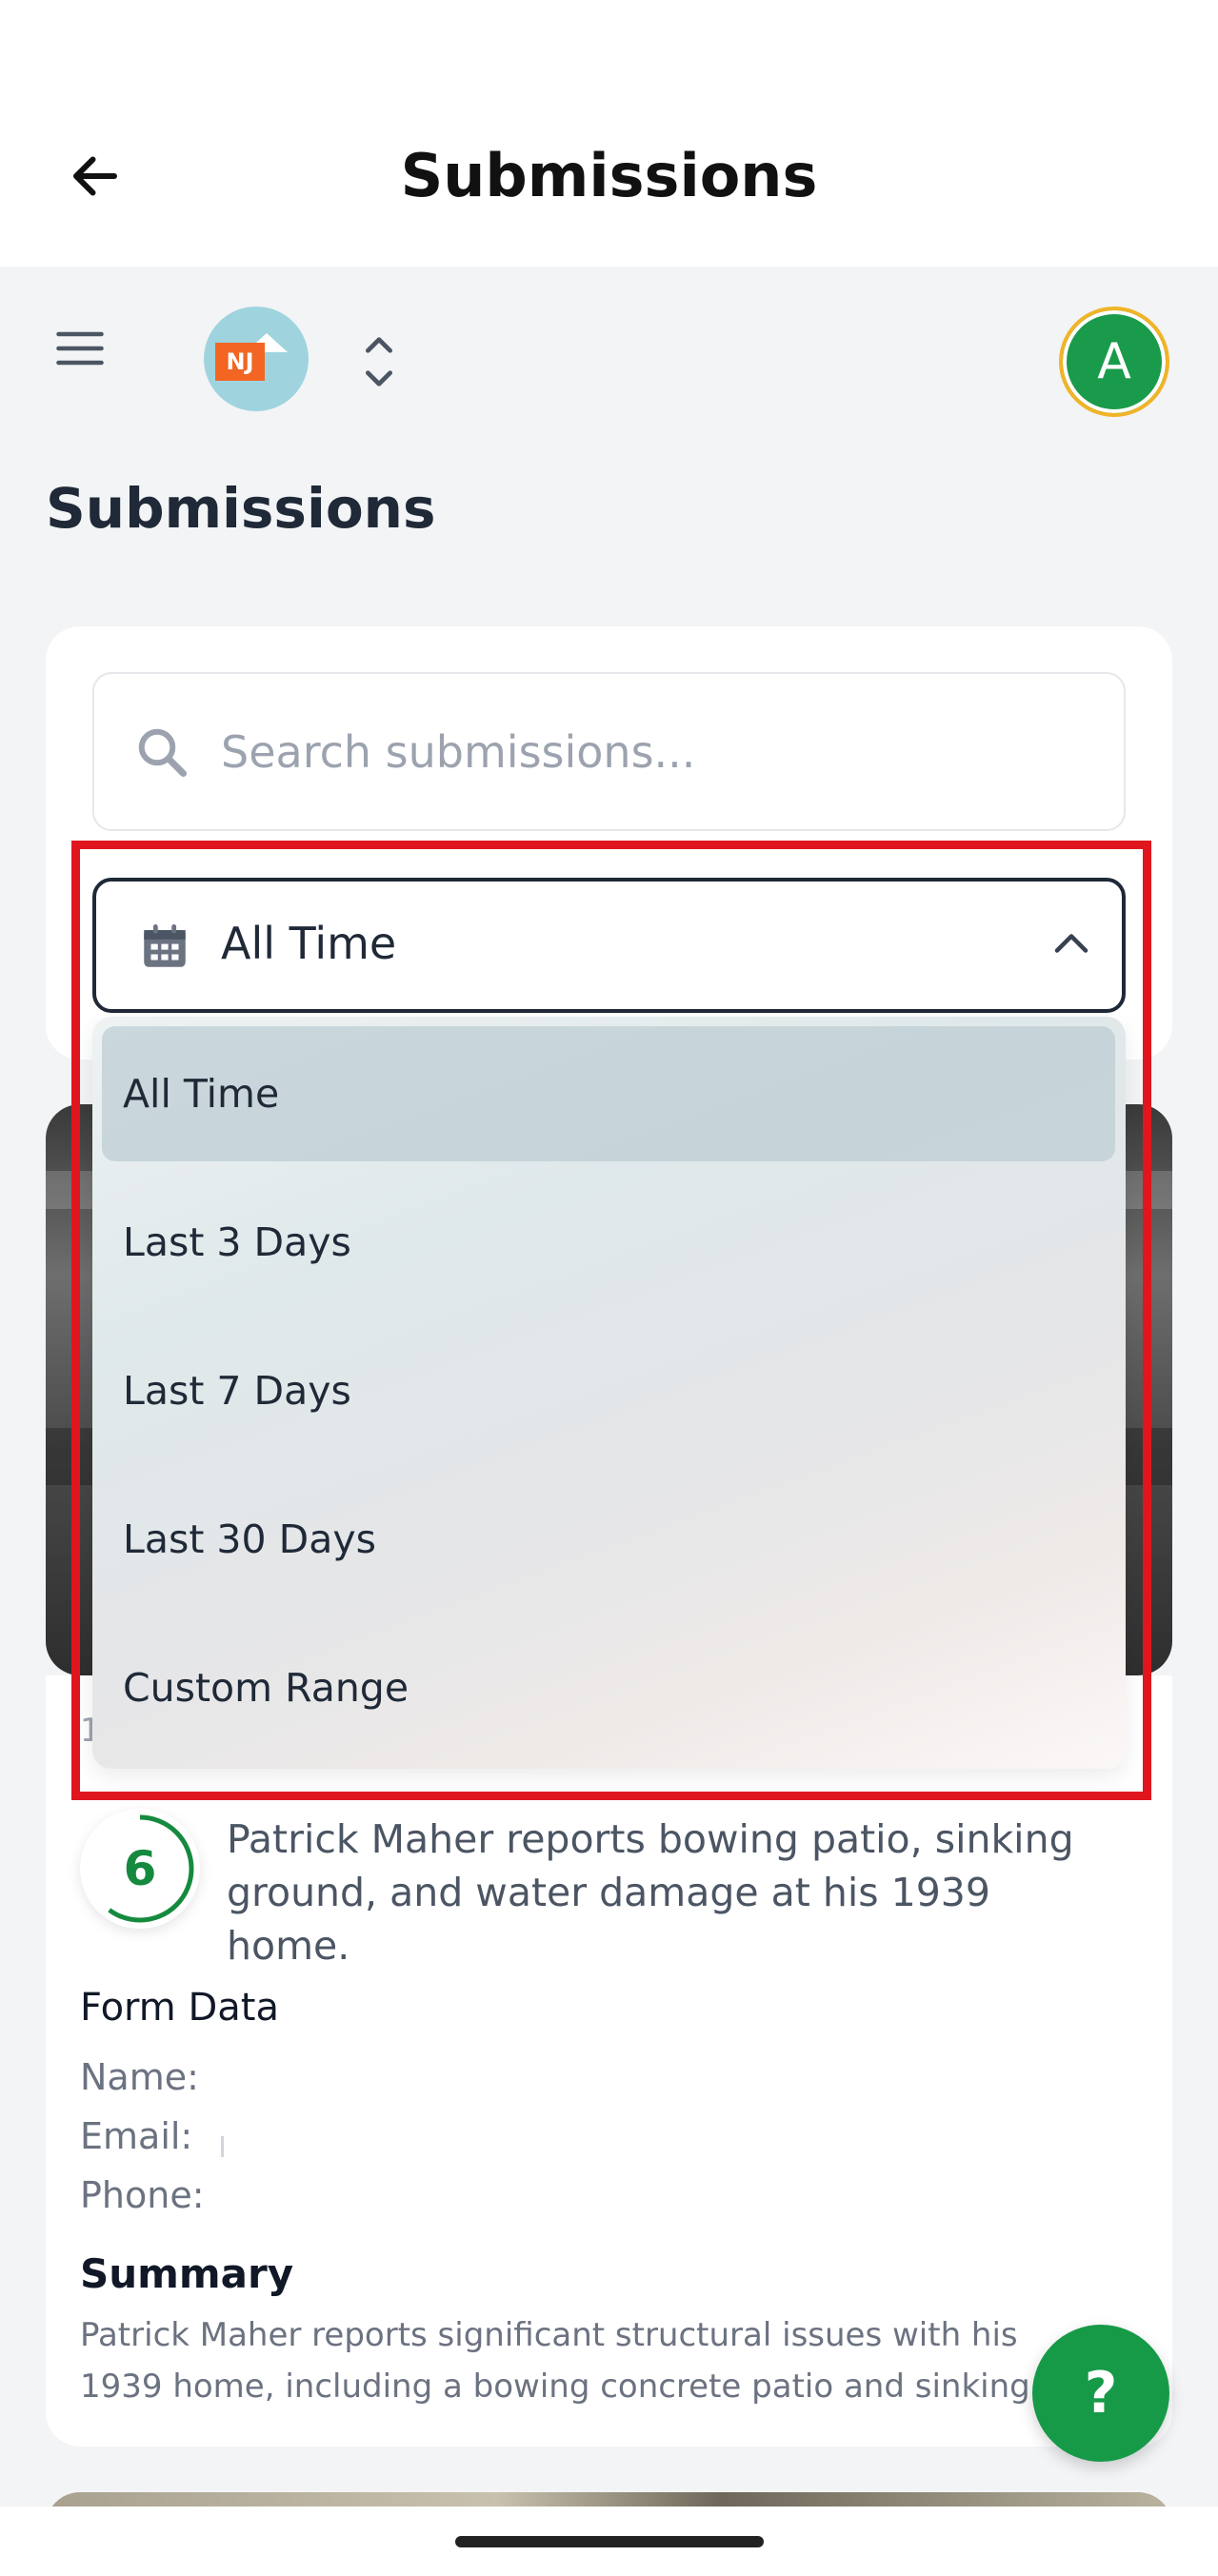 The image size is (1218, 2576). What do you see at coordinates (609, 362) in the screenshot?
I see `workspace-toolbar: NJ A` at bounding box center [609, 362].